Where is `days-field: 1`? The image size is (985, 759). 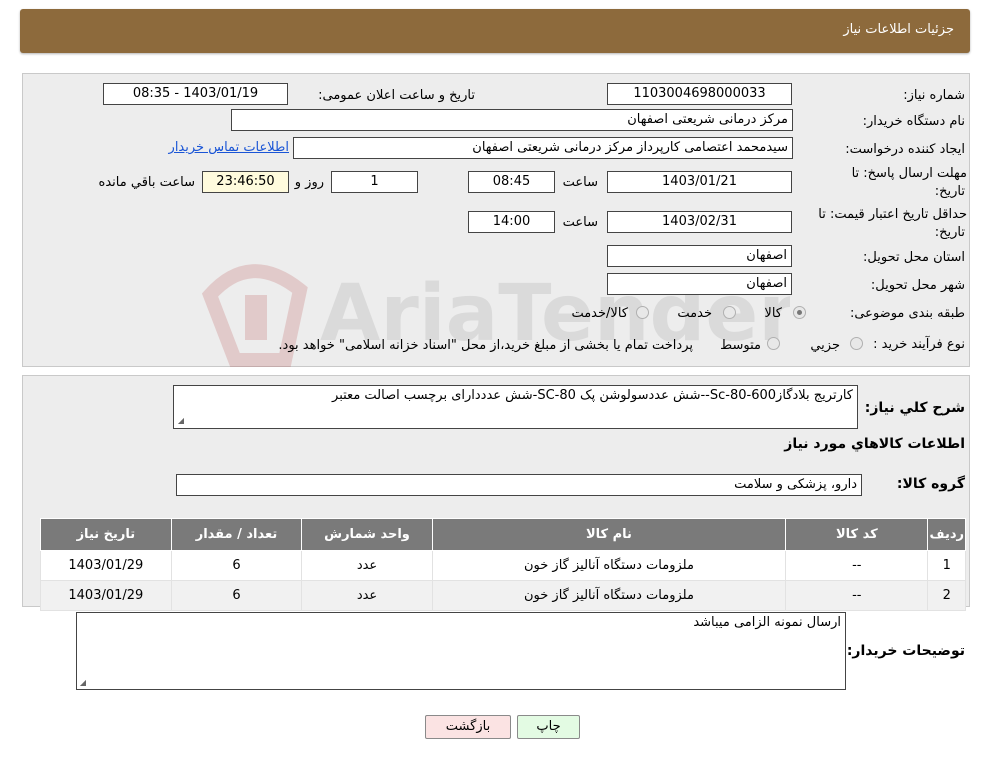 days-field: 1 is located at coordinates (374, 182).